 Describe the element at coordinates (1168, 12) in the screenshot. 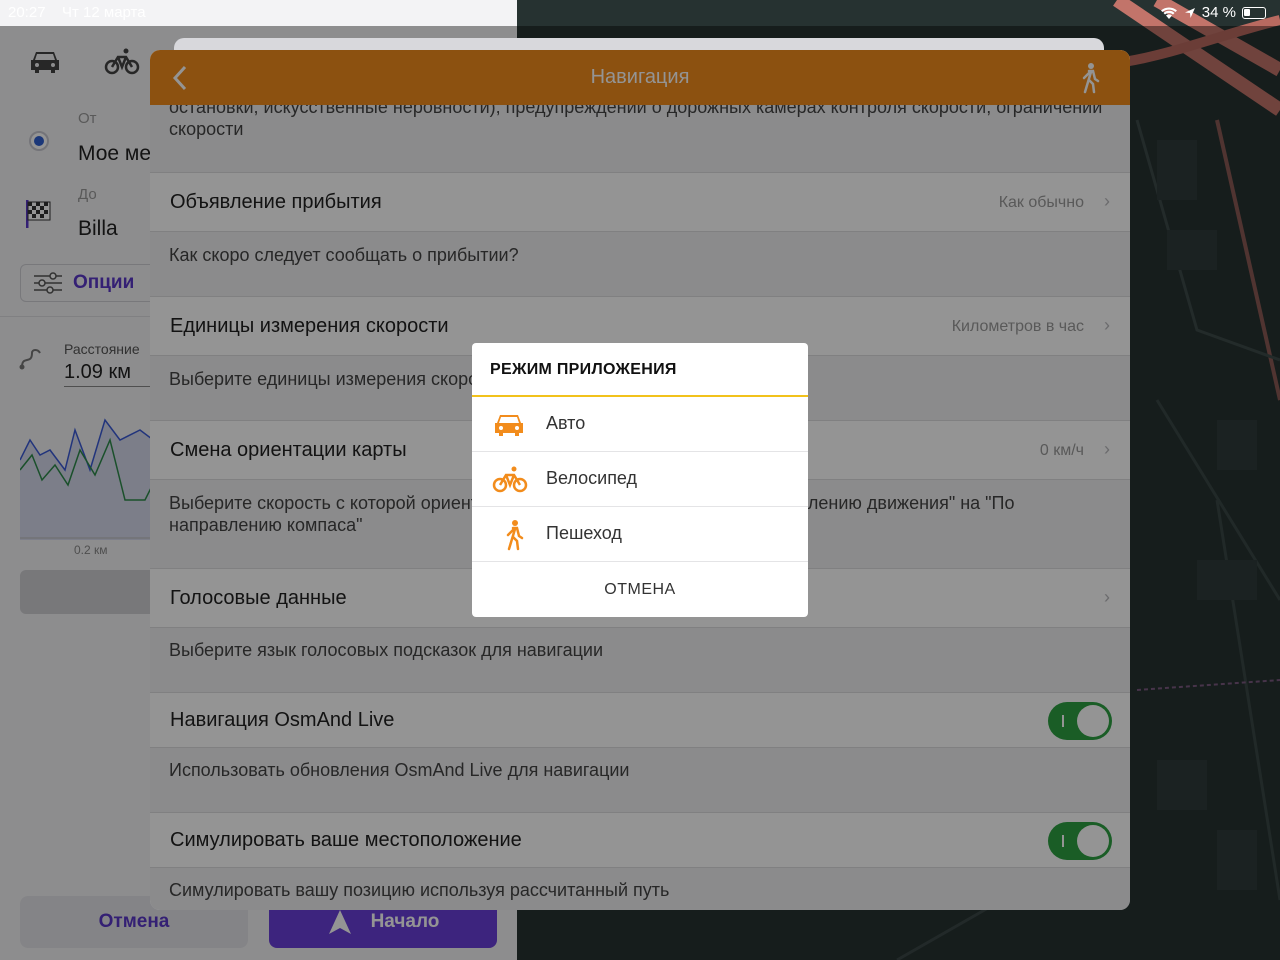

I see `wifi-icon` at that location.